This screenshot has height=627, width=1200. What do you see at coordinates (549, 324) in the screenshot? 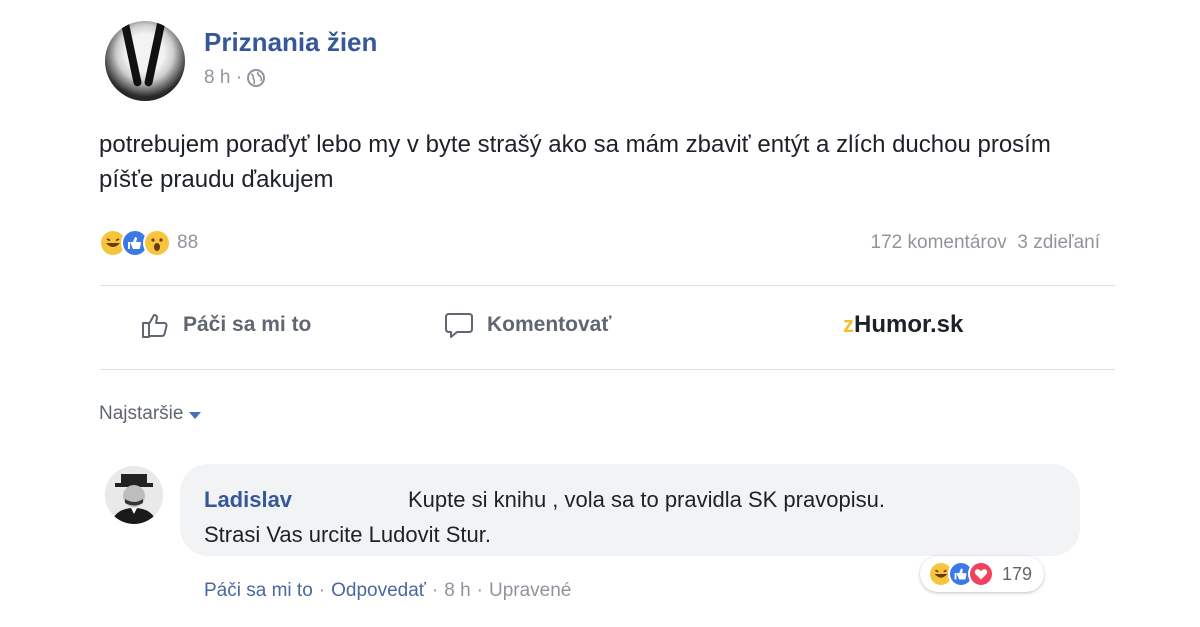
I see `comment-button-label: Komentovať` at bounding box center [549, 324].